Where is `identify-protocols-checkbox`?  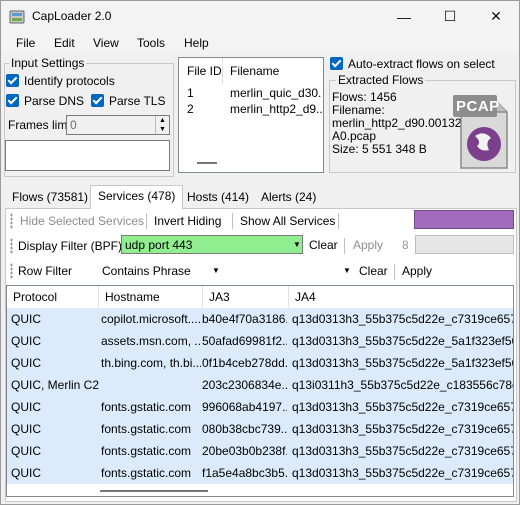 identify-protocols-checkbox is located at coordinates (12, 80).